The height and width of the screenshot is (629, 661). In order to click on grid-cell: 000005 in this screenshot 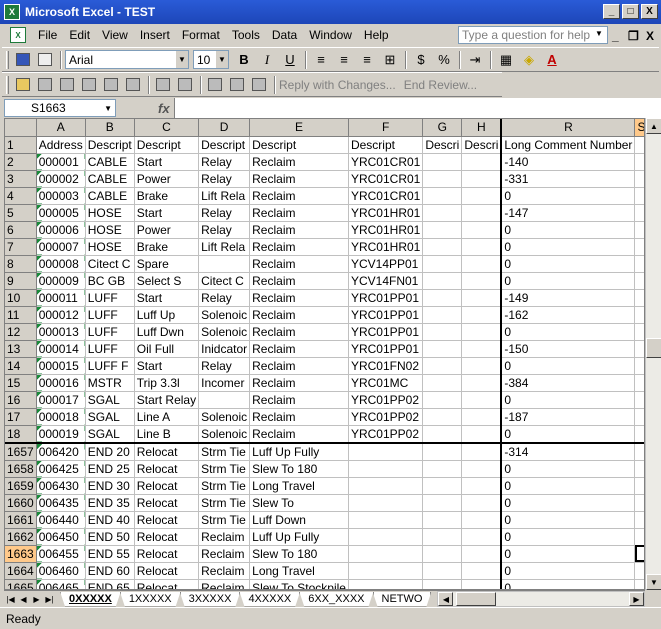, I will do `click(61, 213)`.